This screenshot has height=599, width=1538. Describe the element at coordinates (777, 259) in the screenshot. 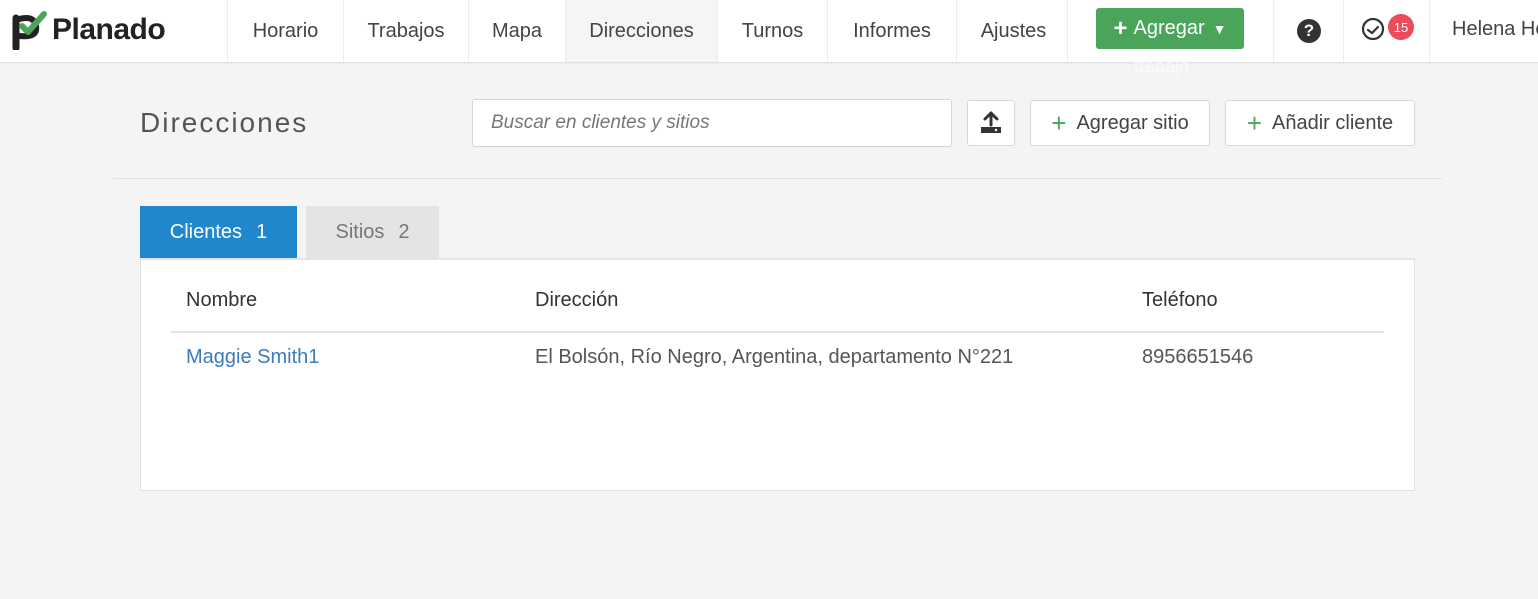

I see `panel-top-border` at that location.